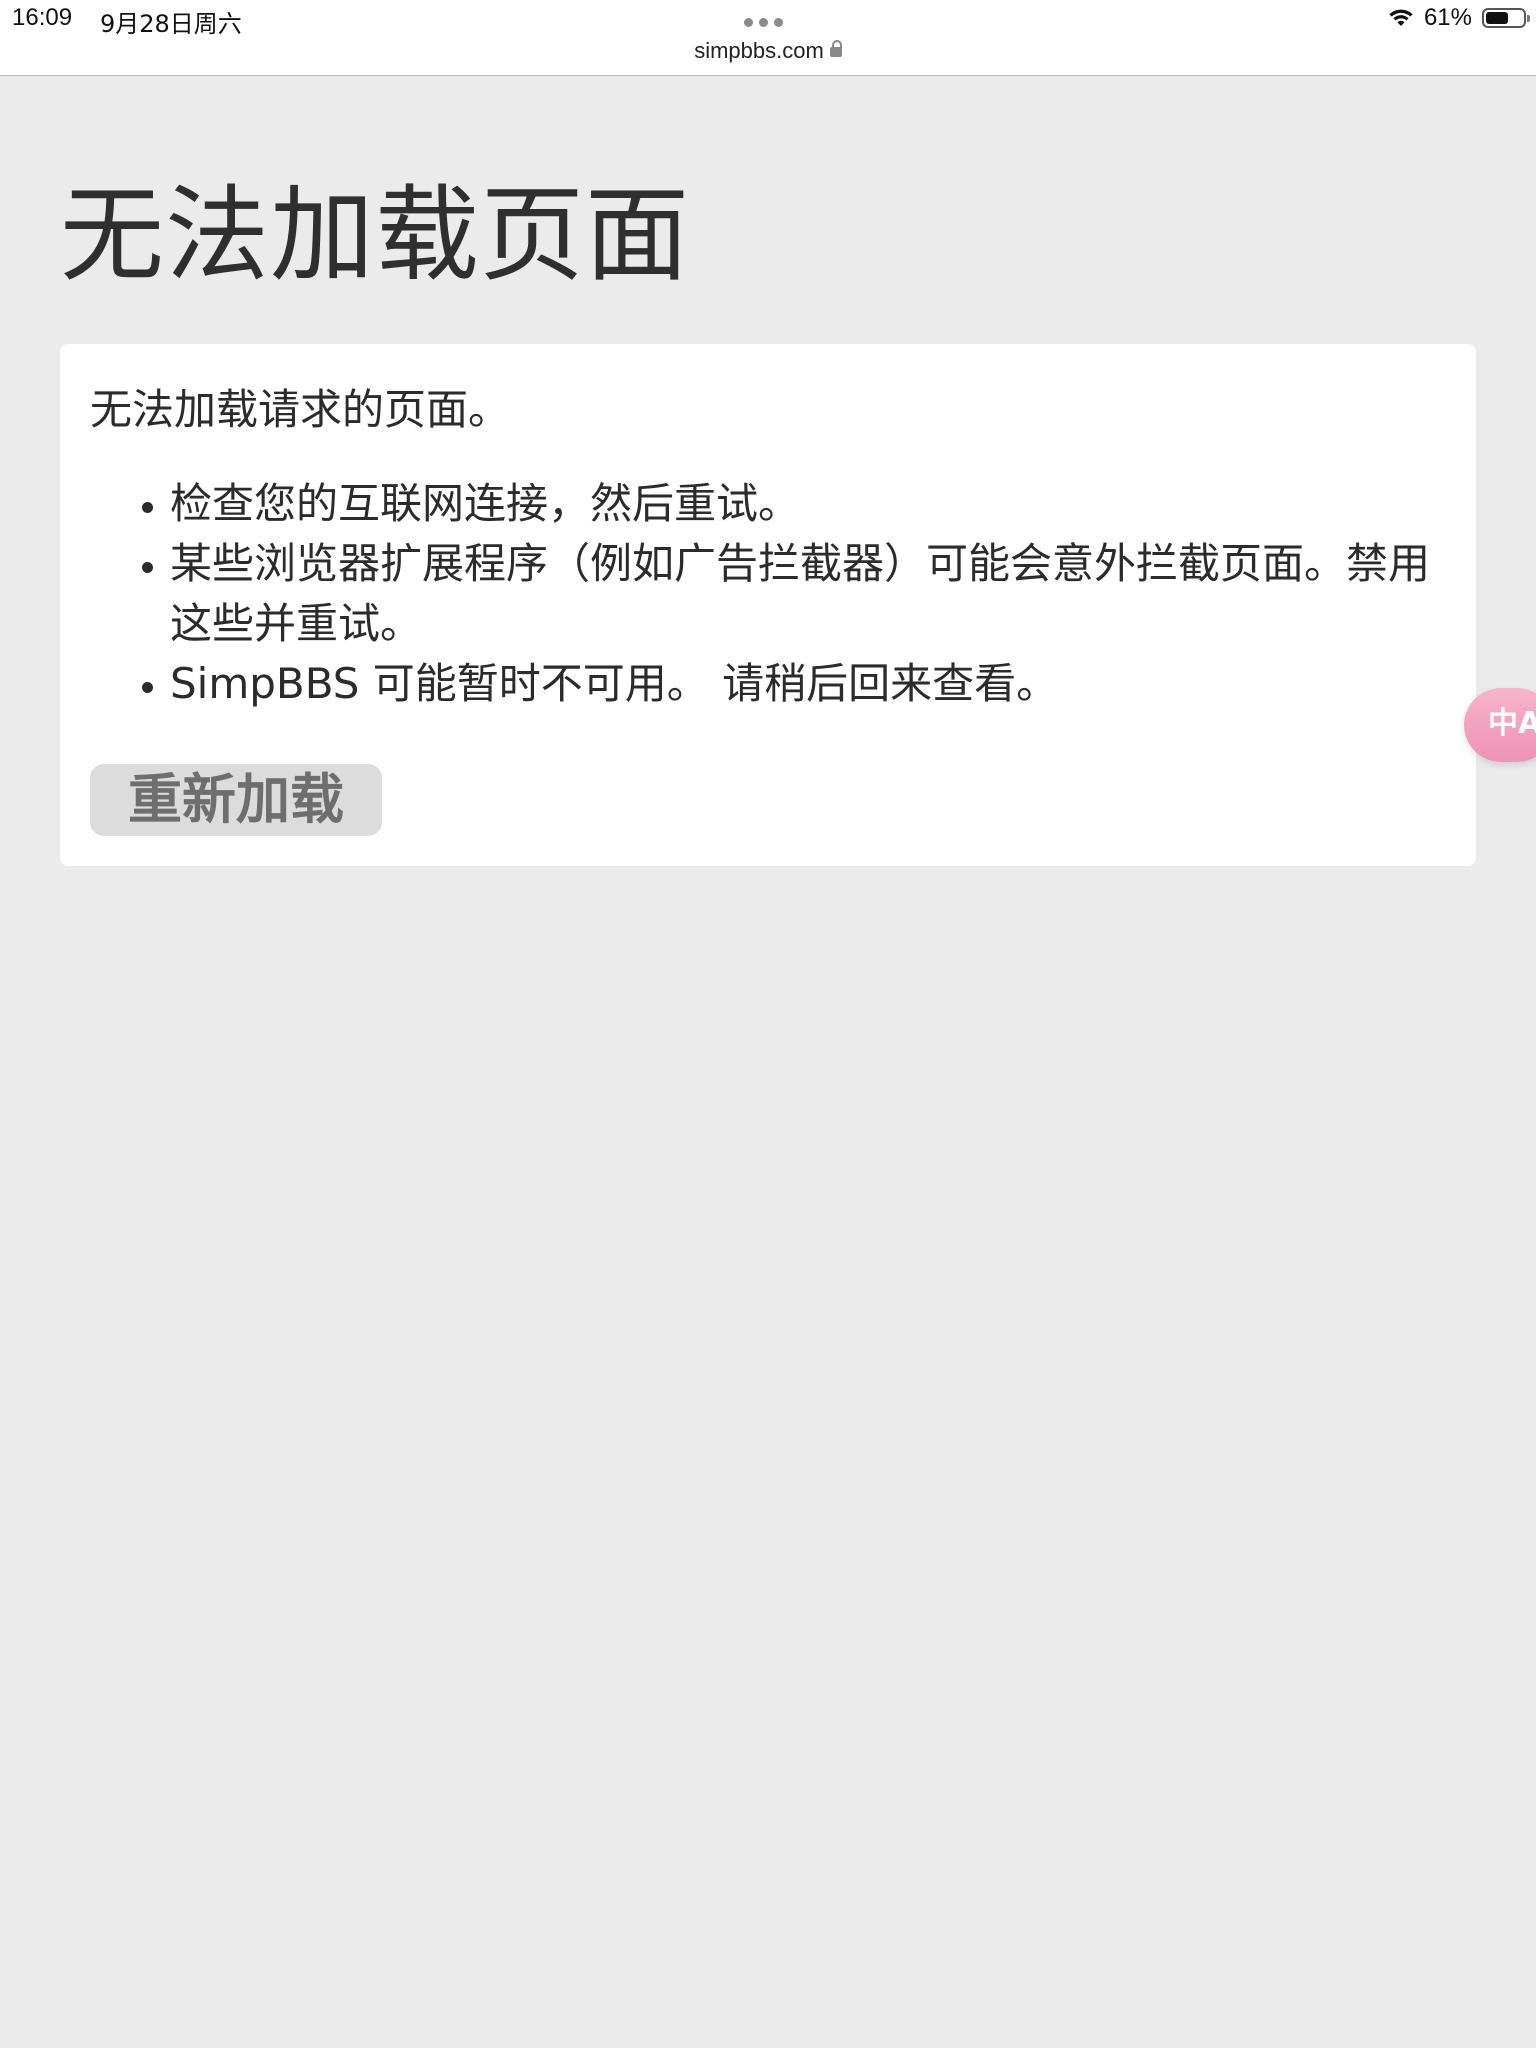 The image size is (1536, 2048). Describe the element at coordinates (1447, 17) in the screenshot. I see `battery-percent: 61%` at that location.